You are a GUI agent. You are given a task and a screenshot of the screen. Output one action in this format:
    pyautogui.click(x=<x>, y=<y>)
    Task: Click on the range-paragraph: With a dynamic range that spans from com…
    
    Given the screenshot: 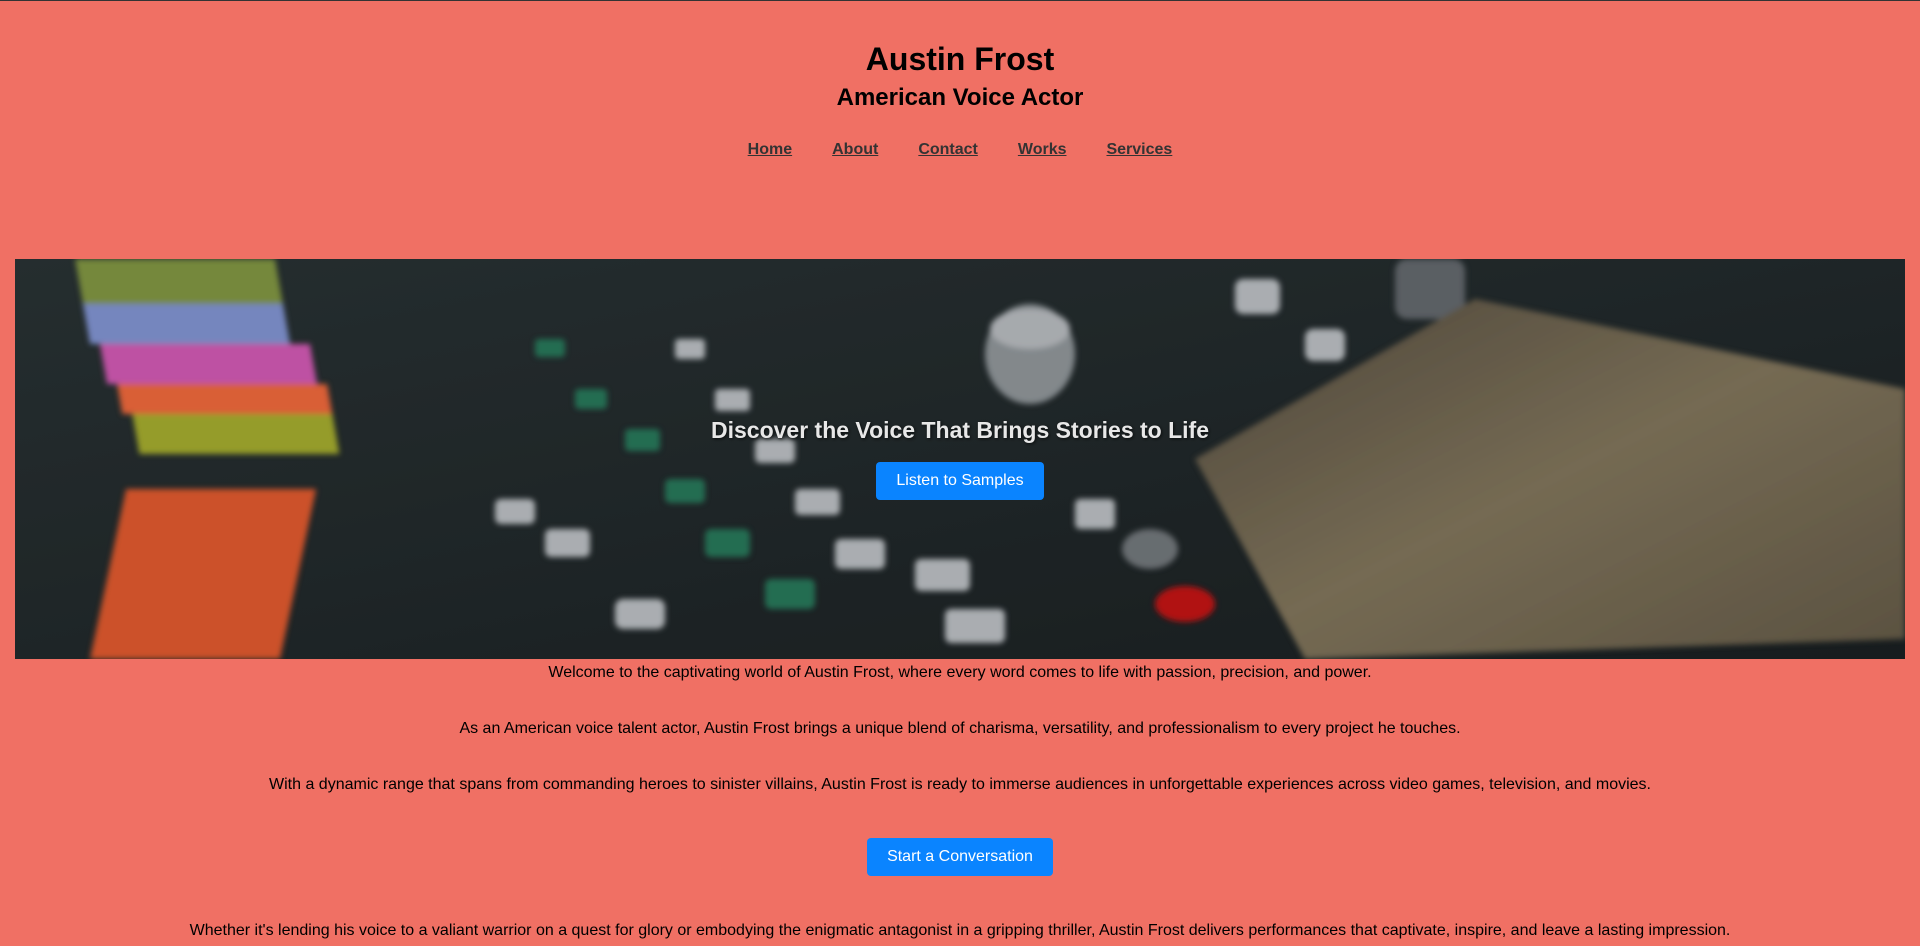 What is the action you would take?
    pyautogui.click(x=960, y=784)
    